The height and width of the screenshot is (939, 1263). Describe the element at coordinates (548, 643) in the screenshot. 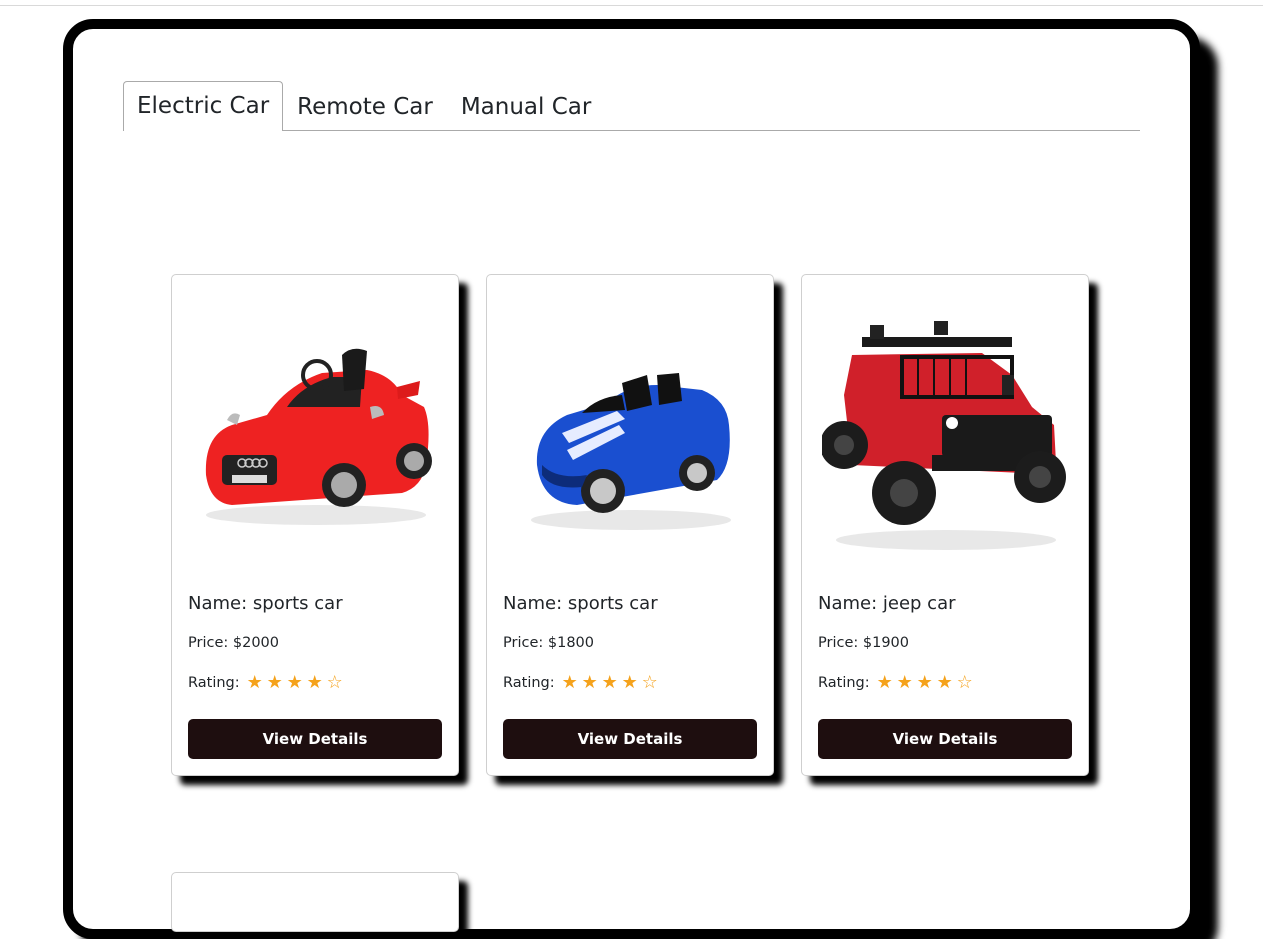

I see `product-price: Price: $1800` at that location.